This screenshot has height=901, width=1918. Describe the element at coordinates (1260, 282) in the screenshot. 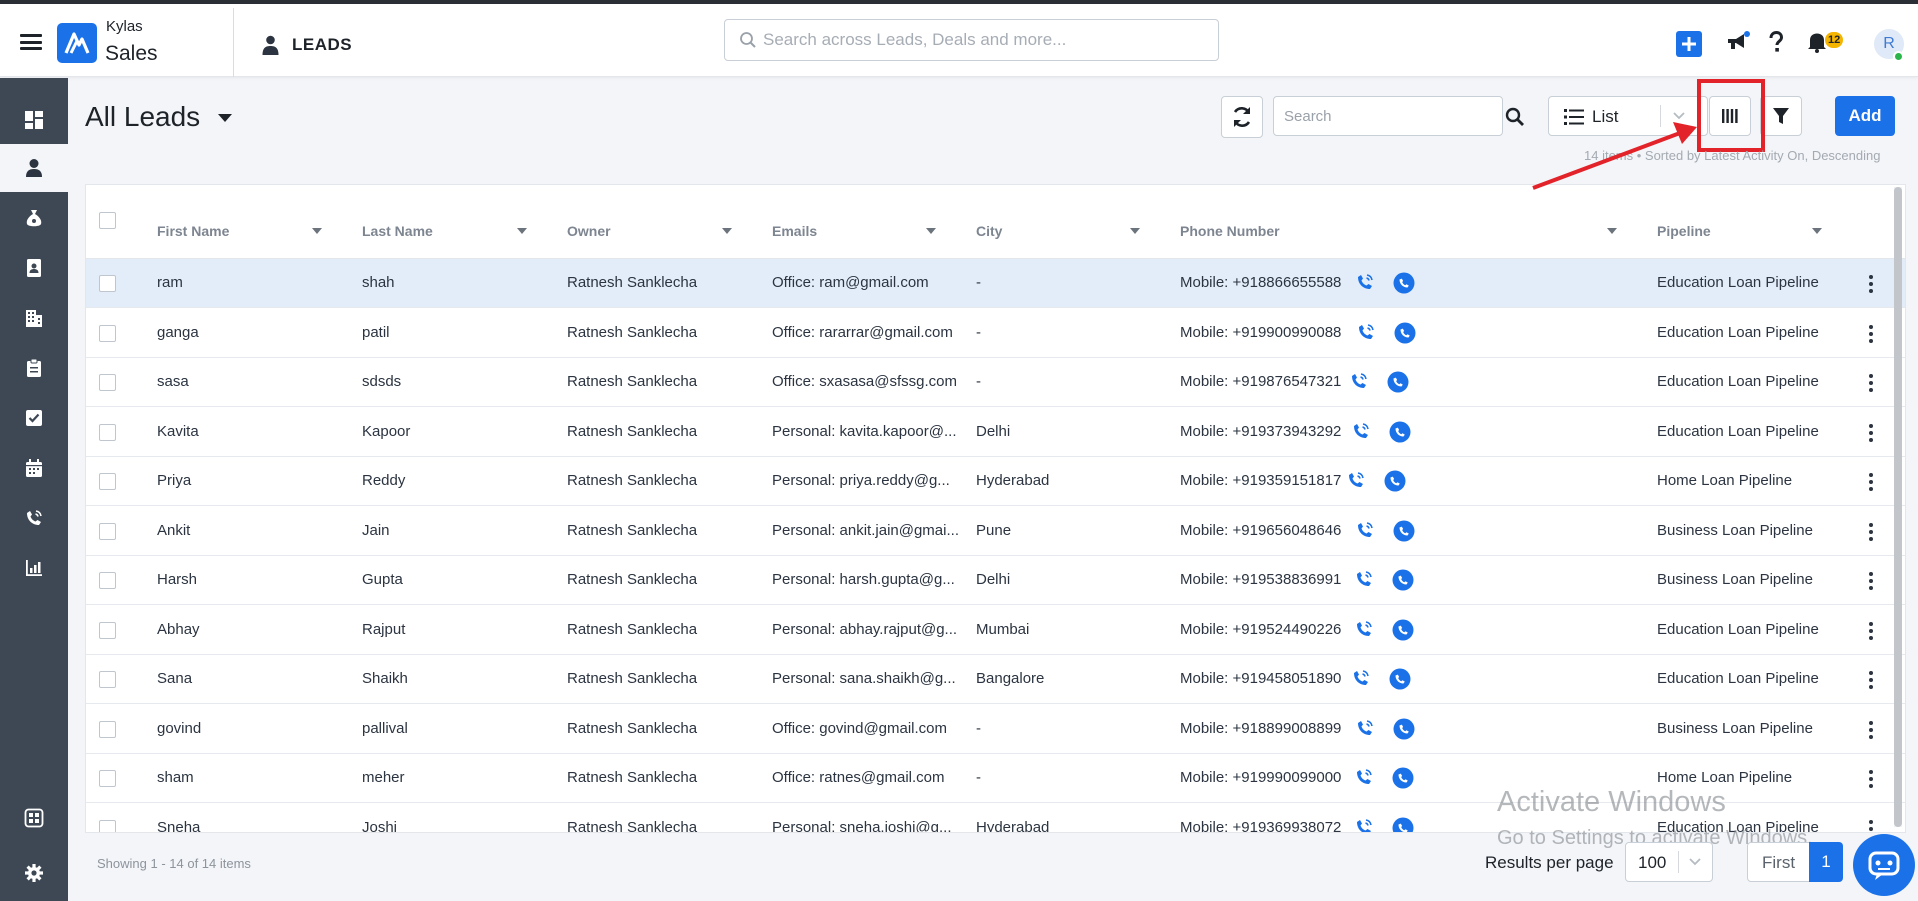

I see `cell-phone: Mobile: +918866655588` at that location.